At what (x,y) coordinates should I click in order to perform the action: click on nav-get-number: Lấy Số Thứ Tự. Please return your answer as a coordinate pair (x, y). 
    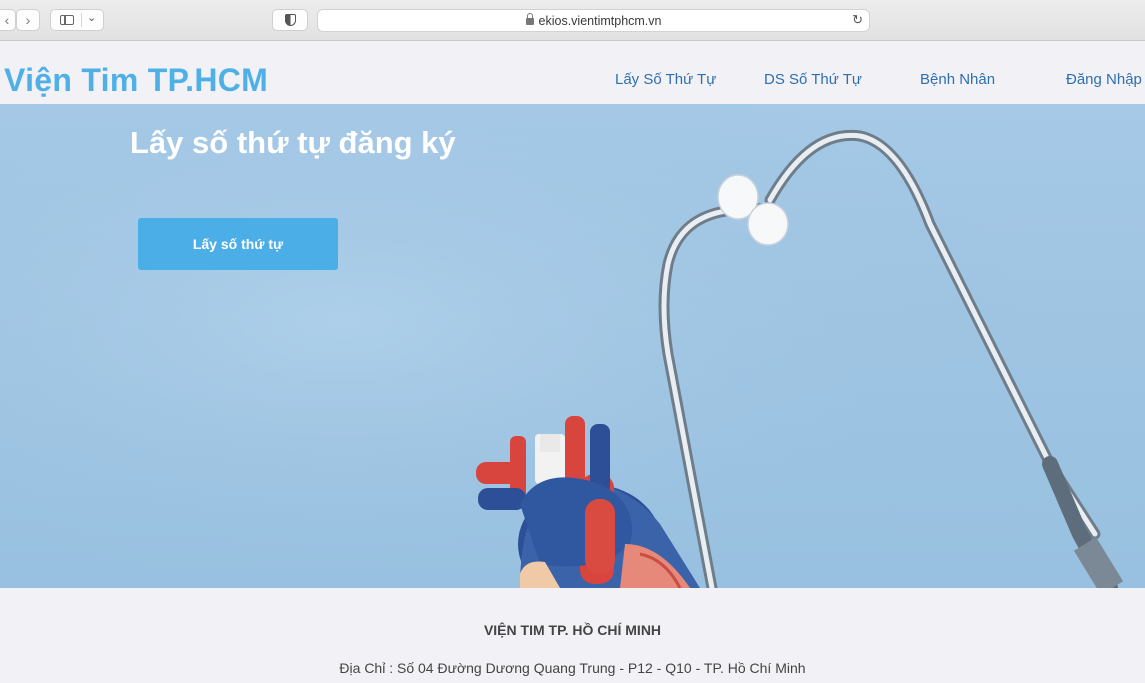
    Looking at the image, I should click on (665, 79).